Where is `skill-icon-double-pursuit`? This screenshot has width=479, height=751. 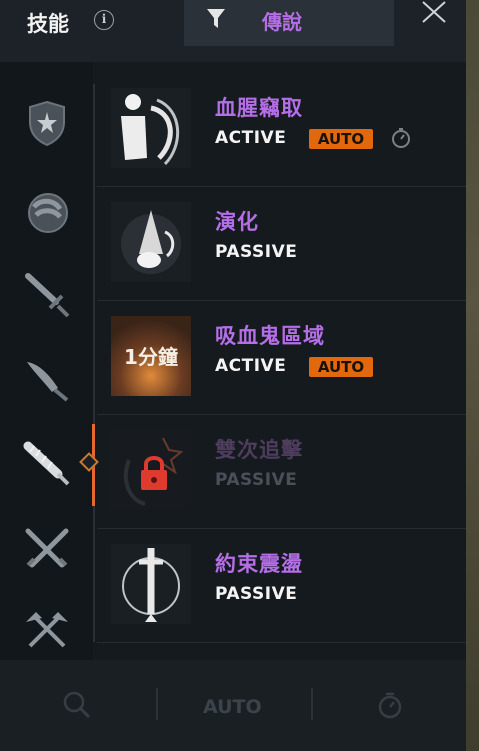
skill-icon-double-pursuit is located at coordinates (151, 470).